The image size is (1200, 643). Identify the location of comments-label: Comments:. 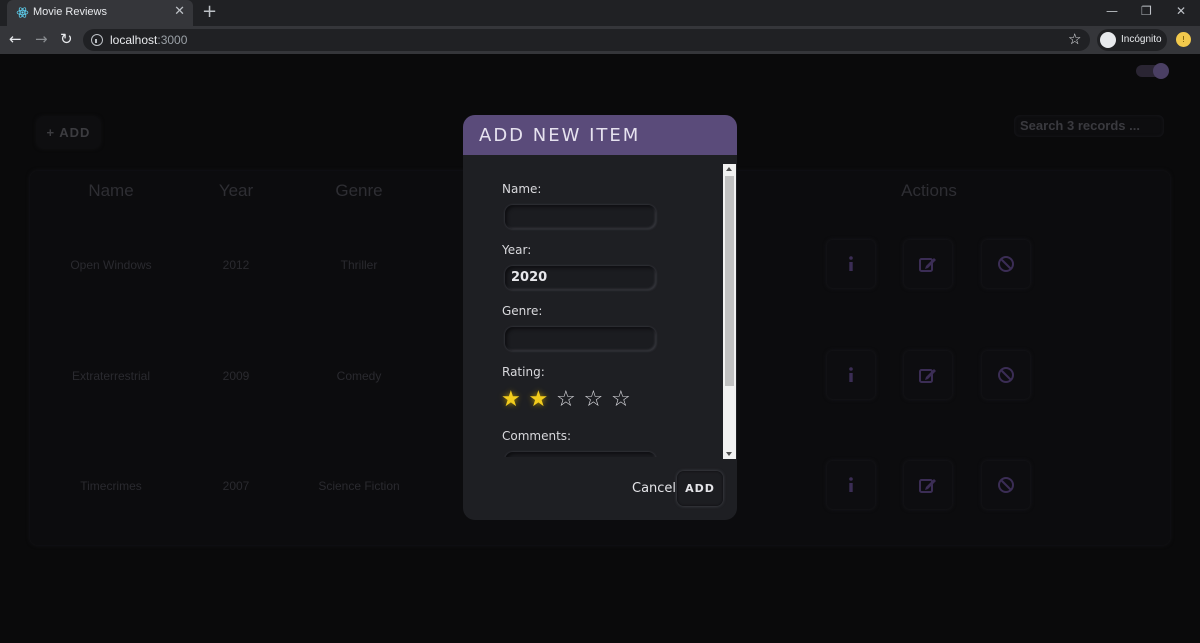
(537, 436).